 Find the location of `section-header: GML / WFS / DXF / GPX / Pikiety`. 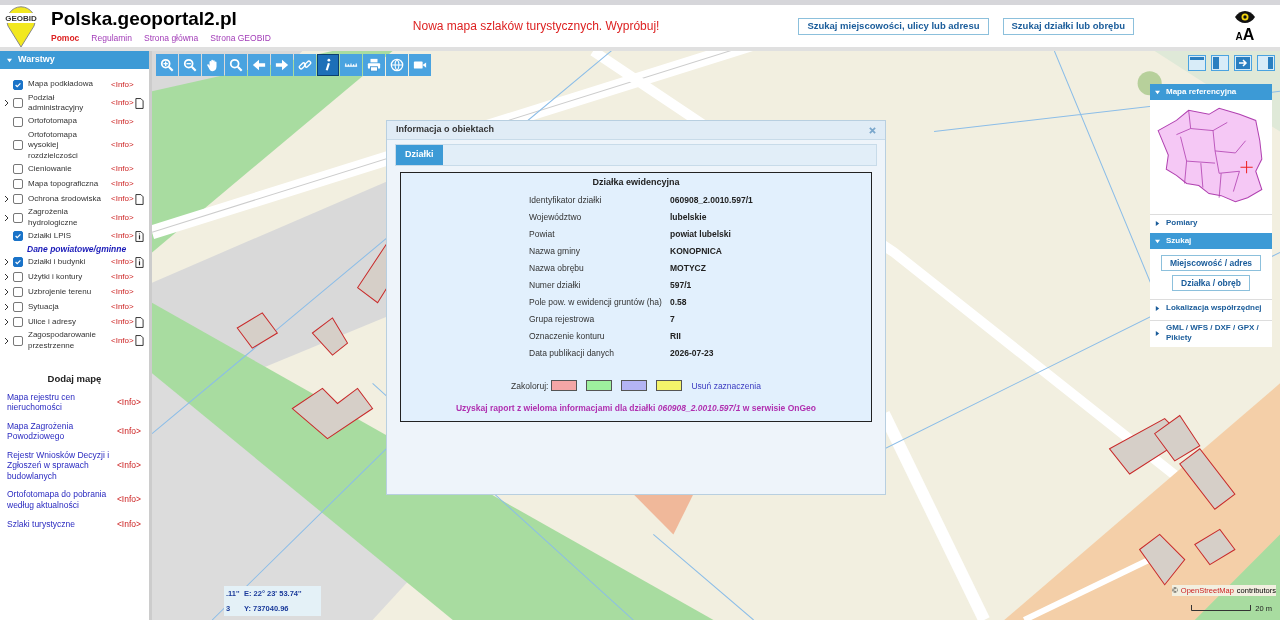

section-header: GML / WFS / DXF / GPX / Pikiety is located at coordinates (1211, 332).